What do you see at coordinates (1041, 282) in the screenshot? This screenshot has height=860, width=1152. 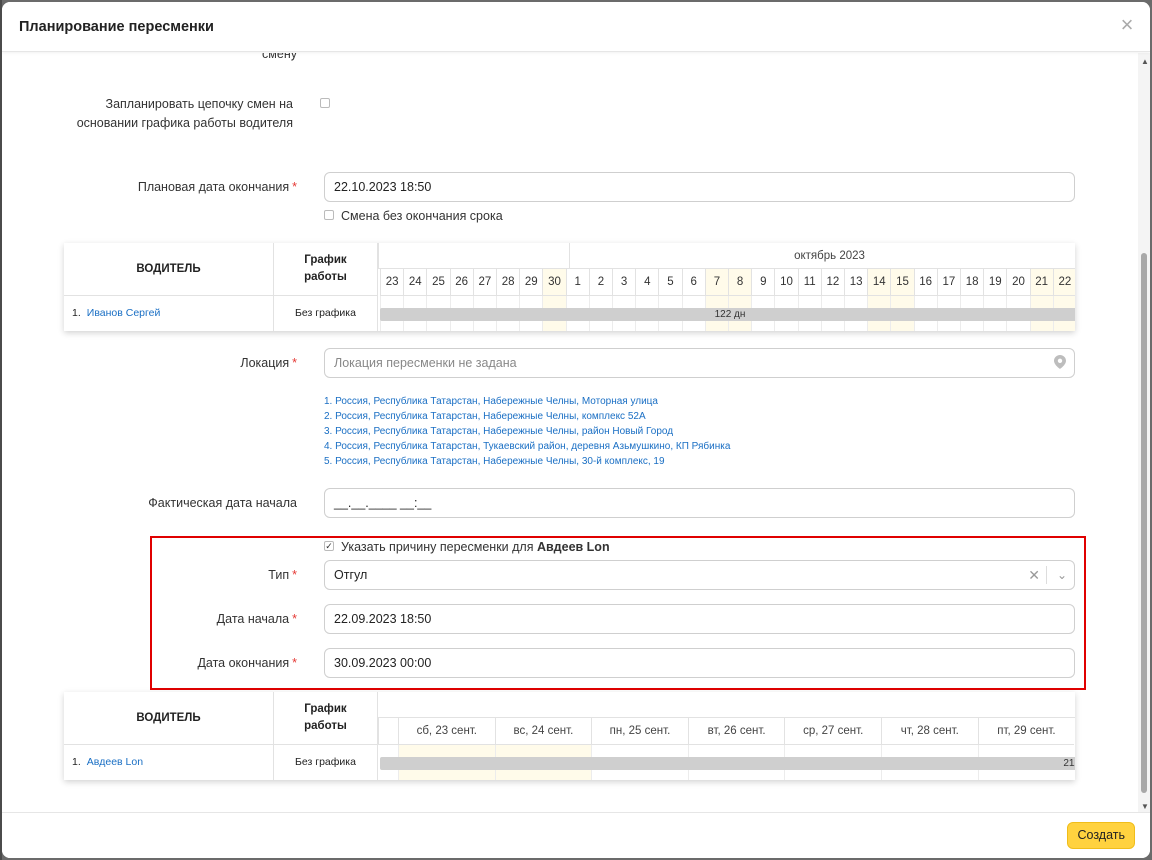 I see `day-header-28: 21` at bounding box center [1041, 282].